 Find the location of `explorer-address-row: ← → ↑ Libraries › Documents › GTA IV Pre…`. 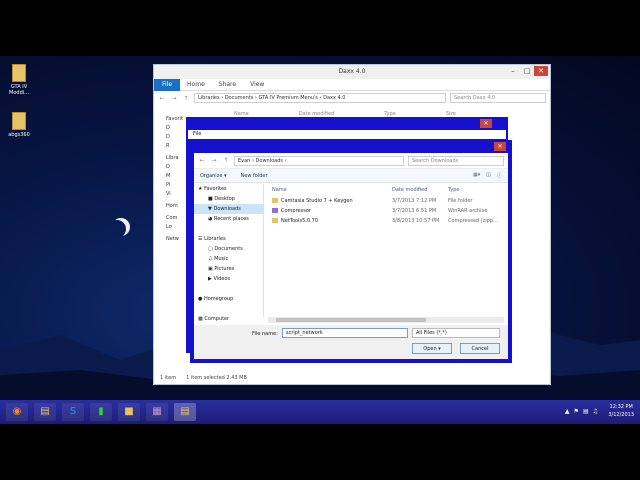

explorer-address-row: ← → ↑ Libraries › Documents › GTA IV Pre… is located at coordinates (352, 98).